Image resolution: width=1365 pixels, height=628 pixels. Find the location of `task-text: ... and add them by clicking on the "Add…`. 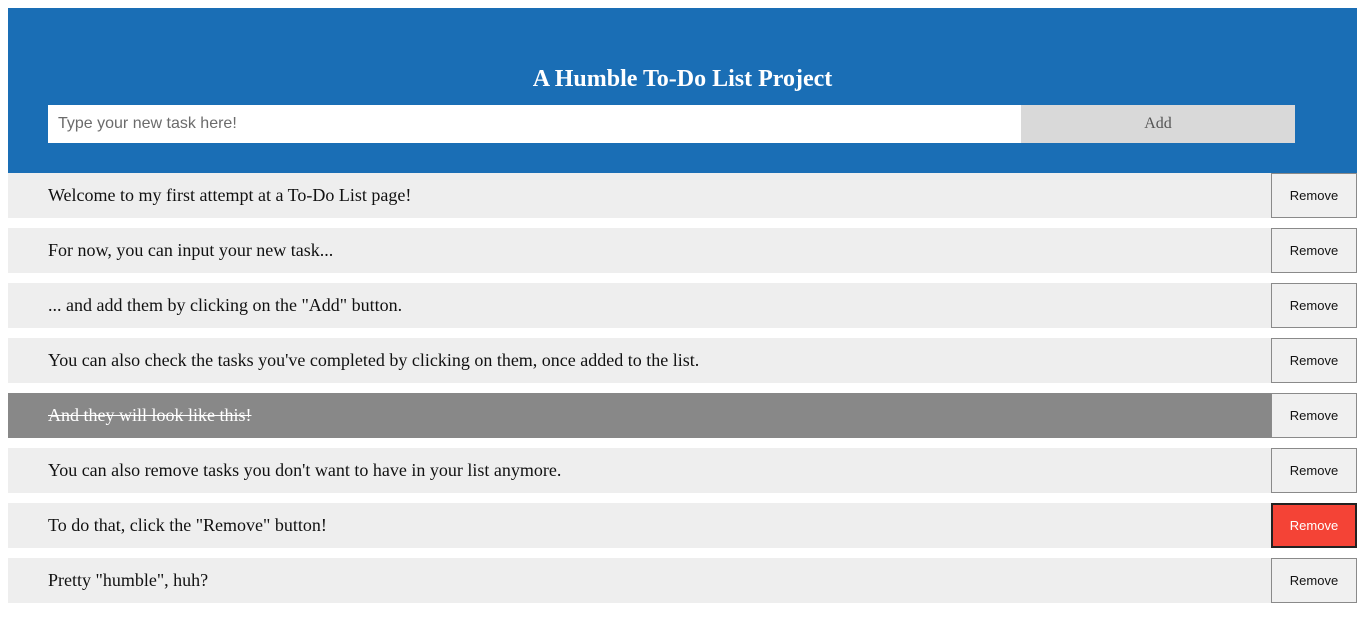

task-text: ... and add them by clicking on the "Add… is located at coordinates (225, 305).